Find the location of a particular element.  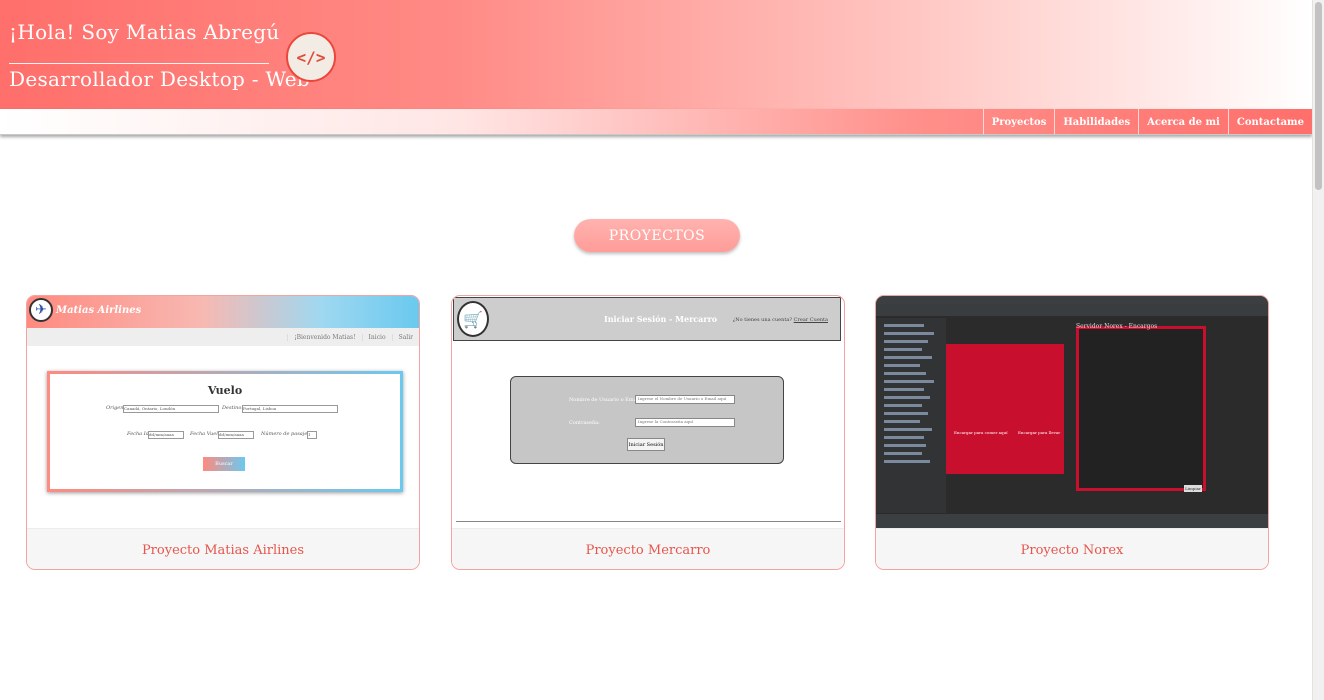

preview-label: Nombre de Usuario o Email: is located at coordinates (605, 400).